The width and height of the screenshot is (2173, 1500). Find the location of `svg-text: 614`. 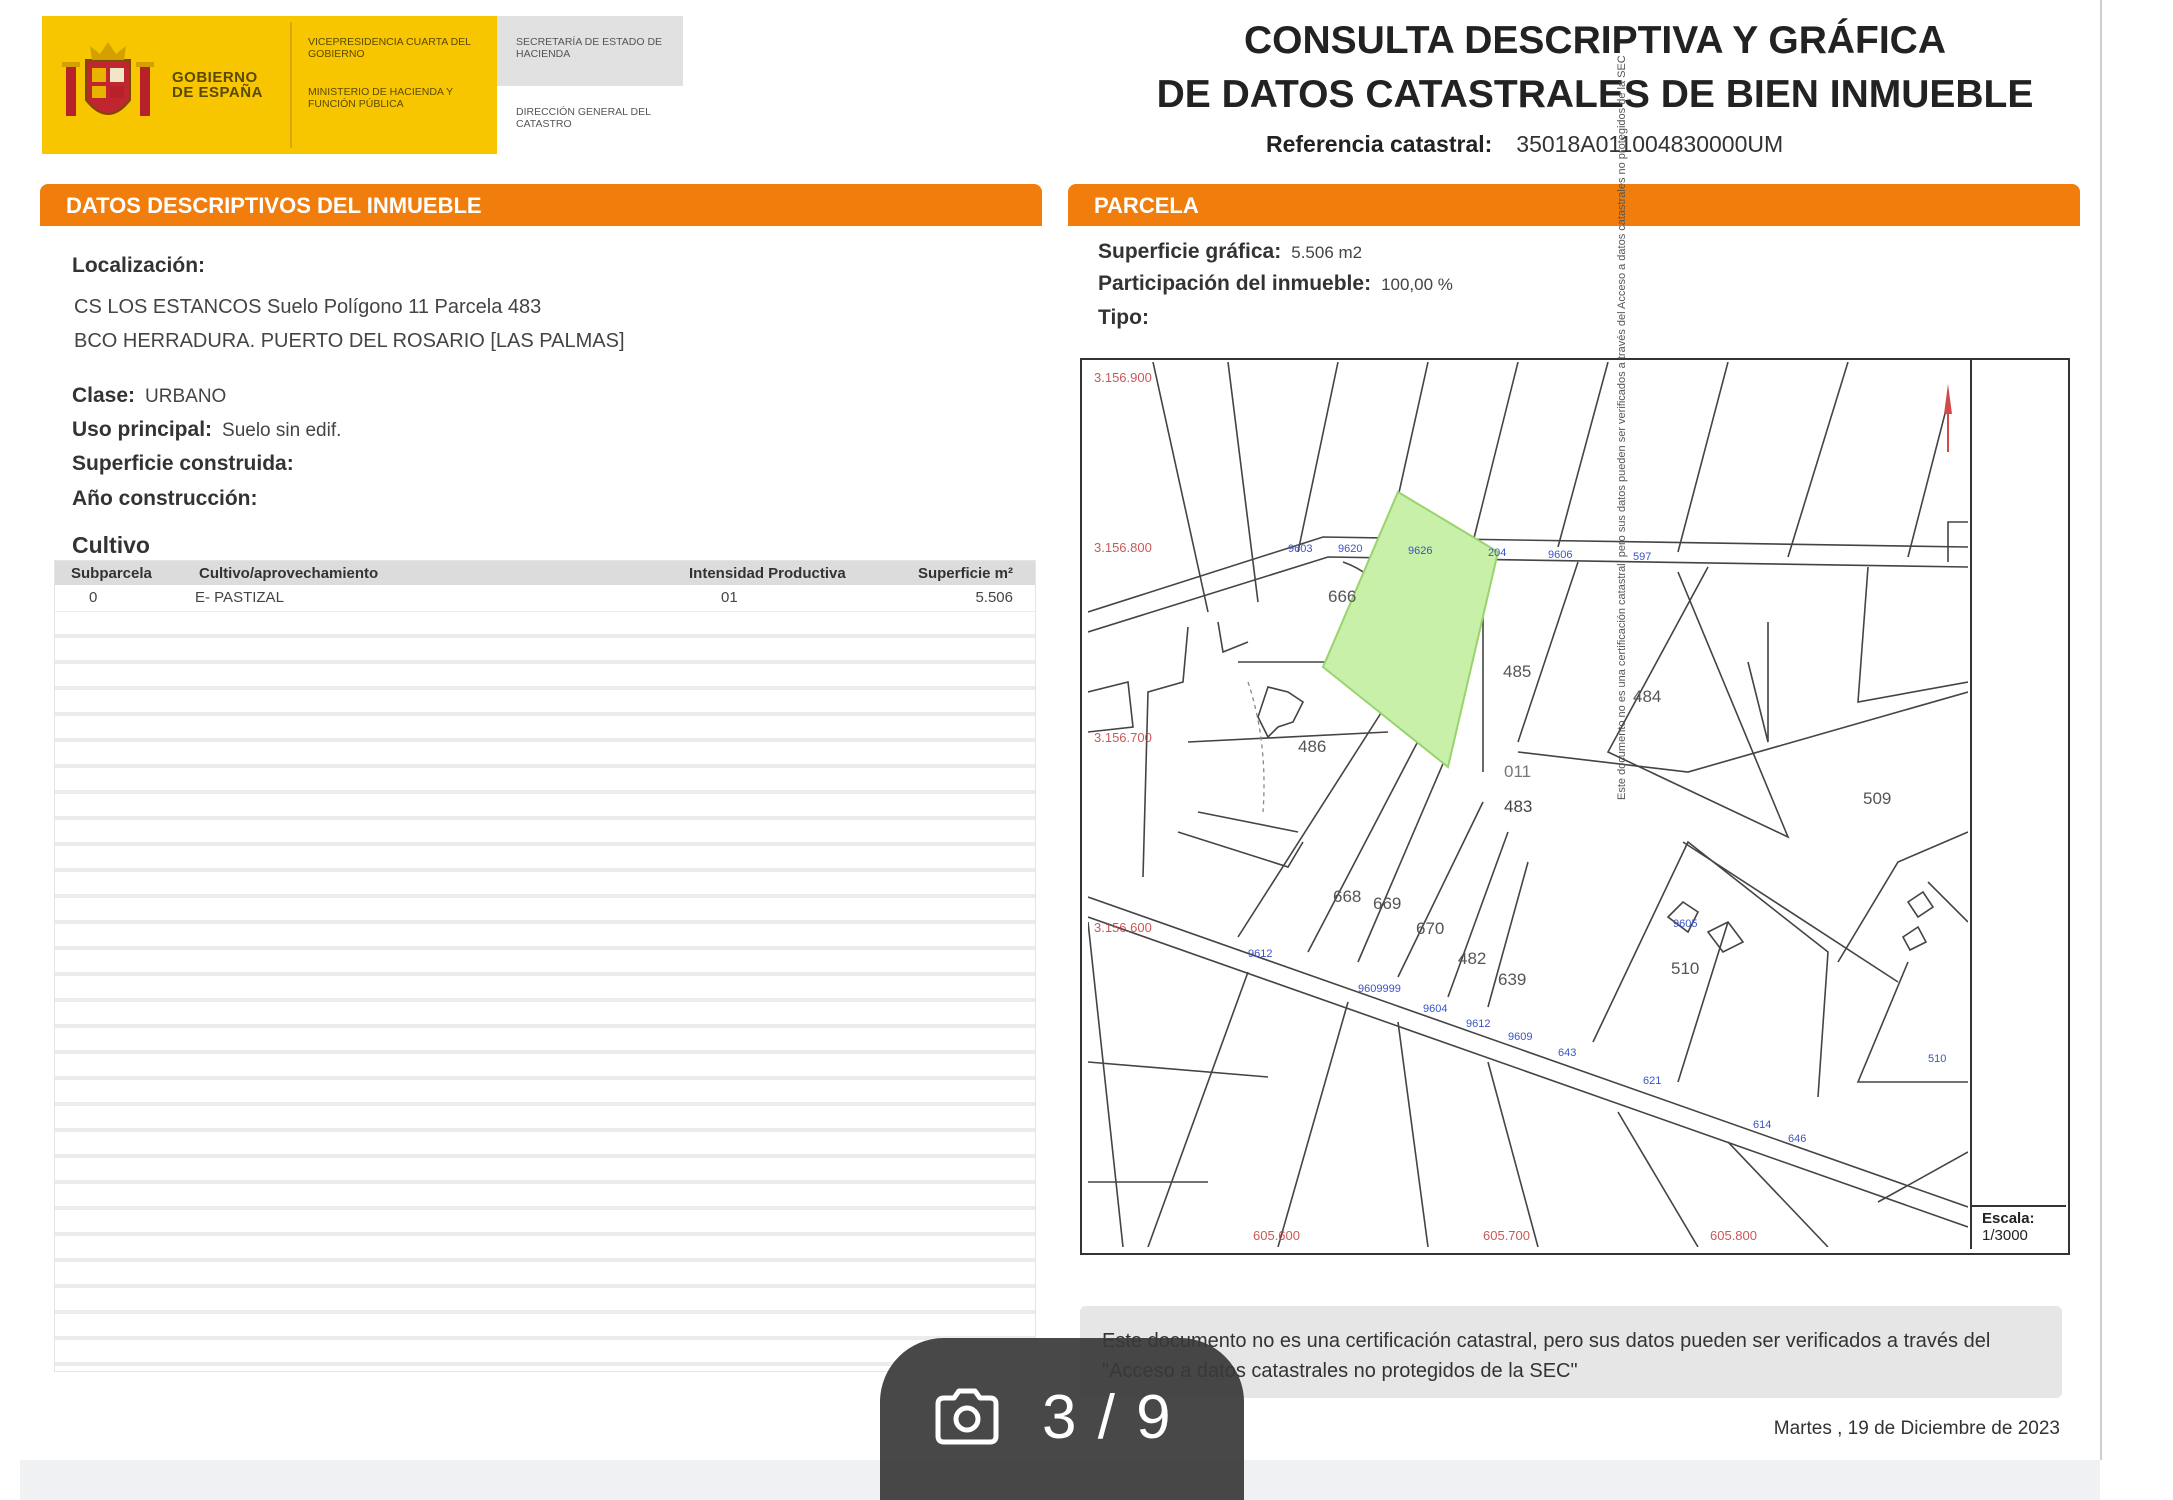

svg-text: 614 is located at coordinates (1762, 1125).